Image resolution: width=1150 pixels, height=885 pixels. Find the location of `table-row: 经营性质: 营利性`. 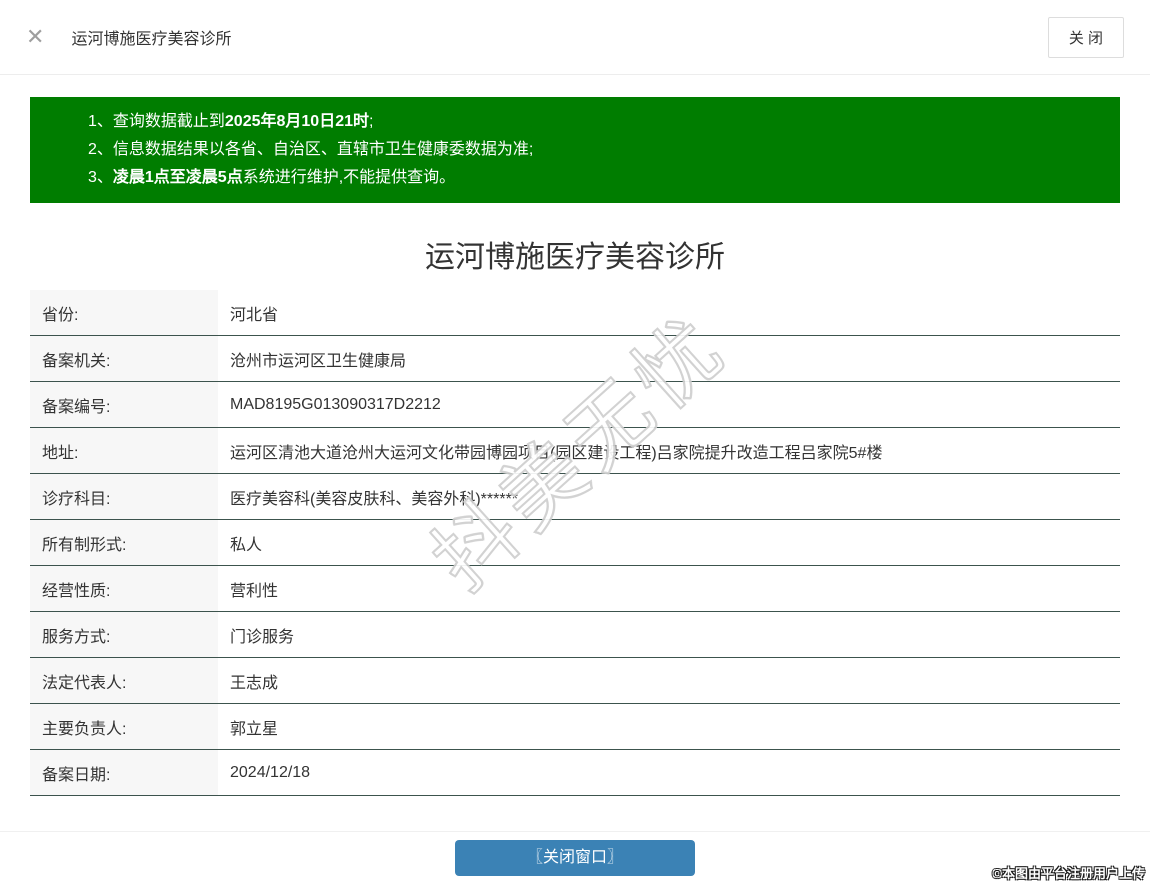

table-row: 经营性质: 营利性 is located at coordinates (575, 589).